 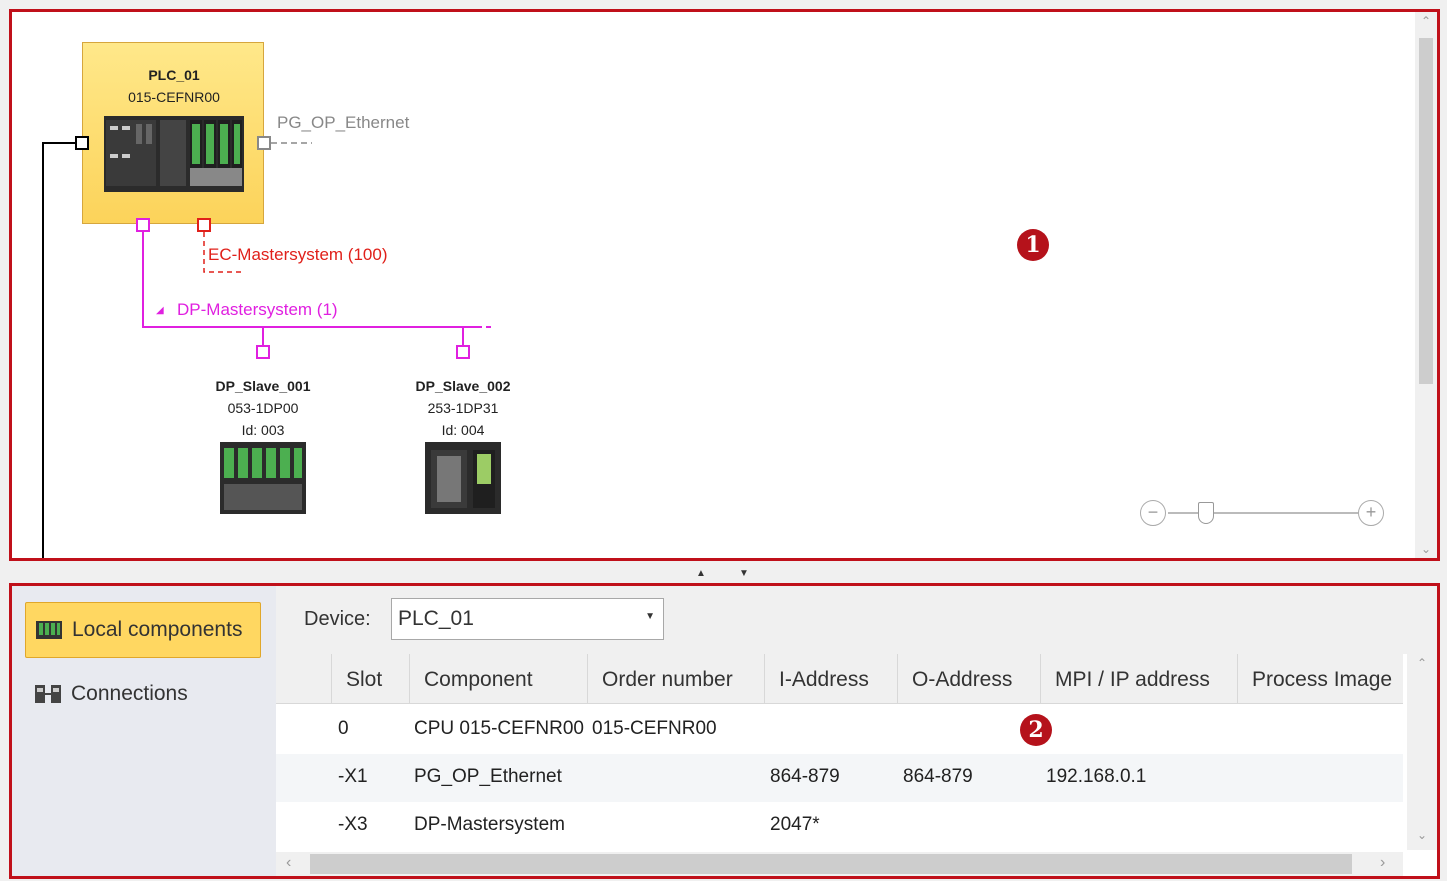 What do you see at coordinates (143, 225) in the screenshot?
I see `dp-port` at bounding box center [143, 225].